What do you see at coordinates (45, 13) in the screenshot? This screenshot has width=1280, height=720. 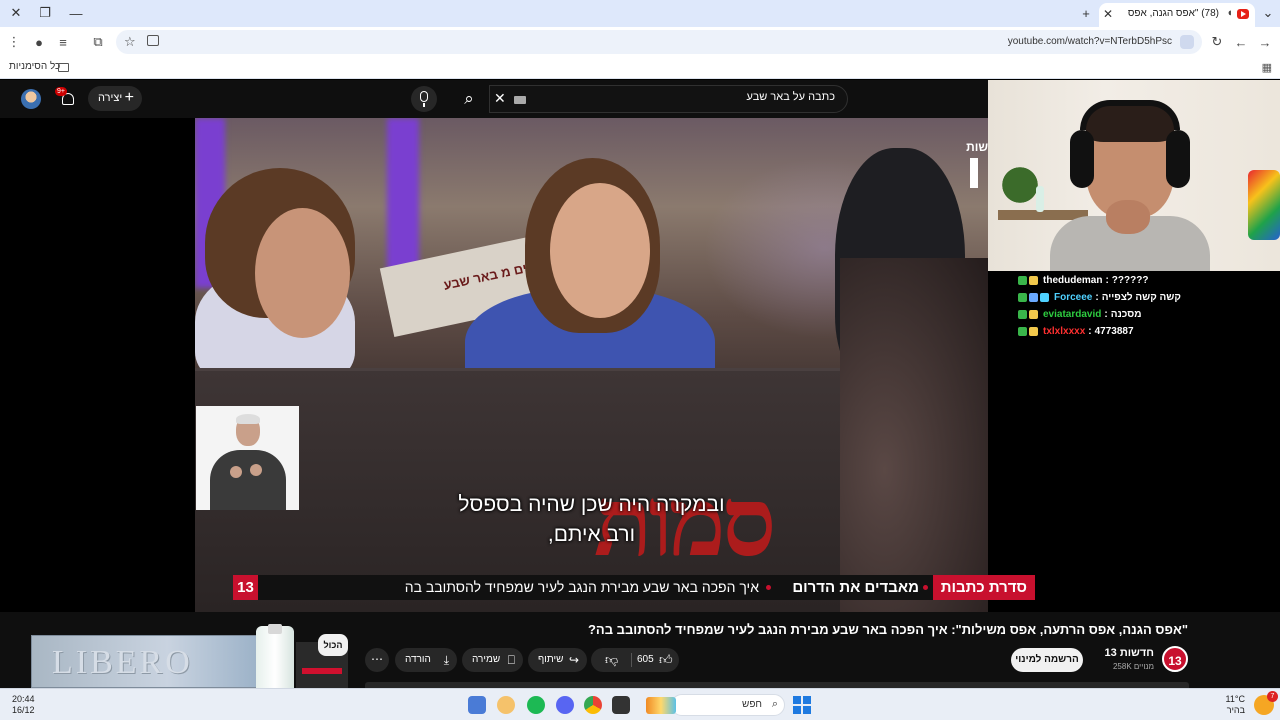 I see `window-restore-icon: ❐` at bounding box center [45, 13].